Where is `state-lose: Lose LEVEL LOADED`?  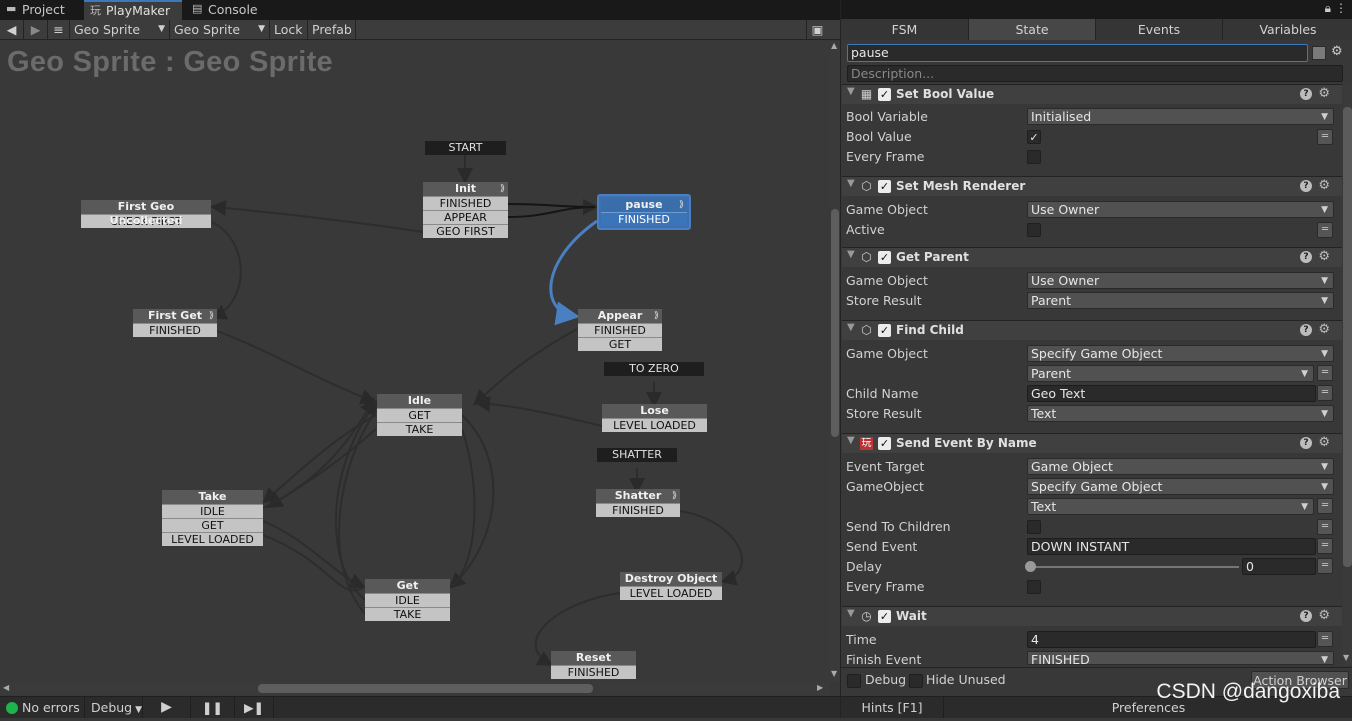 state-lose: Lose LEVEL LOADED is located at coordinates (654, 418).